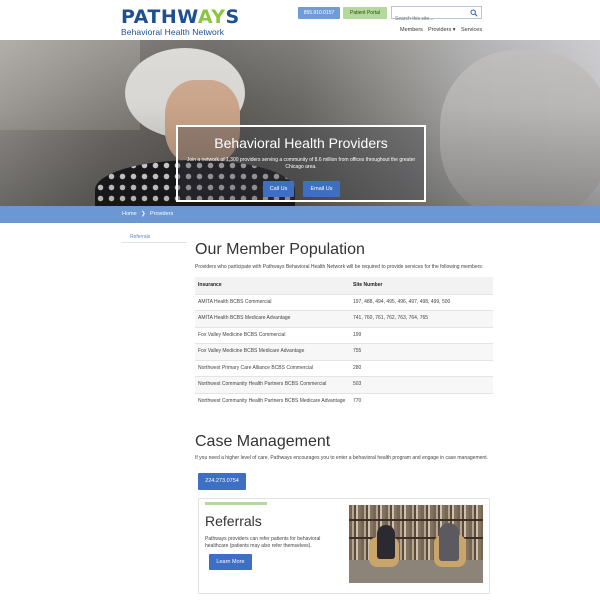 The image size is (600, 600). Describe the element at coordinates (222, 481) in the screenshot. I see `case-management-phone-button: 224.273.0754` at that location.